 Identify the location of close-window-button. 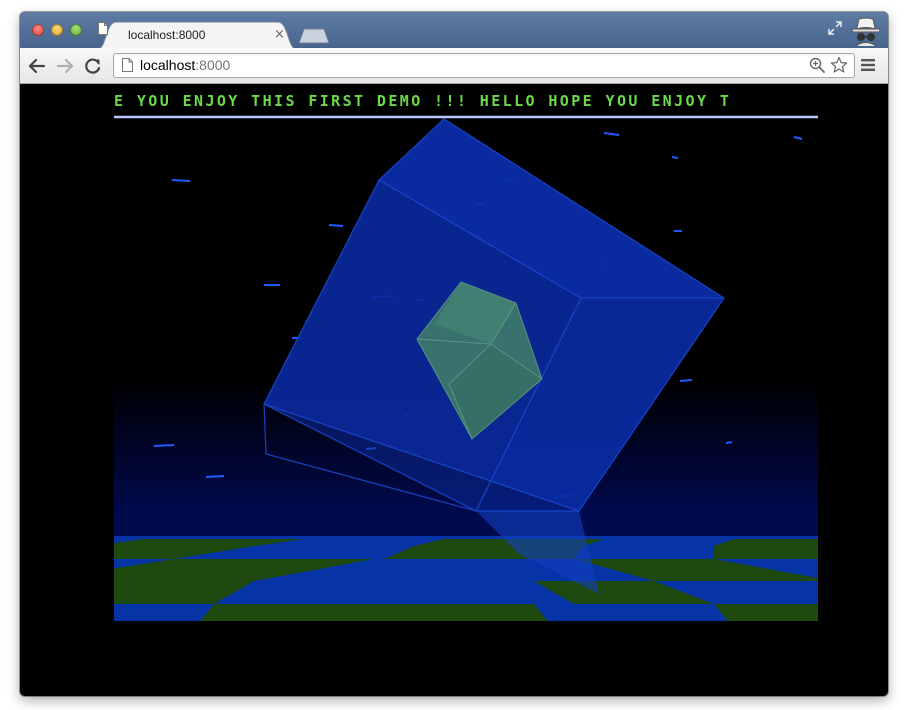
(38, 30).